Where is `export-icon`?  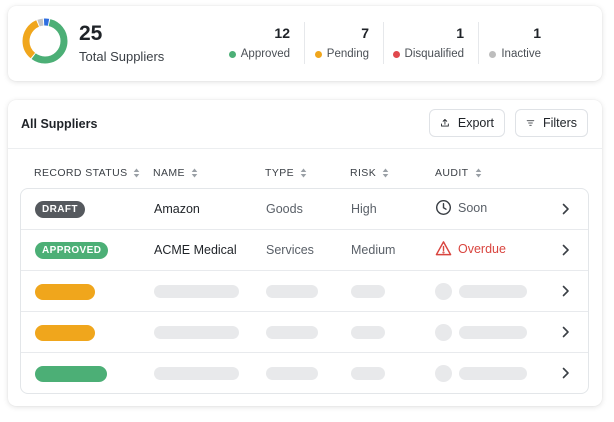 export-icon is located at coordinates (445, 123).